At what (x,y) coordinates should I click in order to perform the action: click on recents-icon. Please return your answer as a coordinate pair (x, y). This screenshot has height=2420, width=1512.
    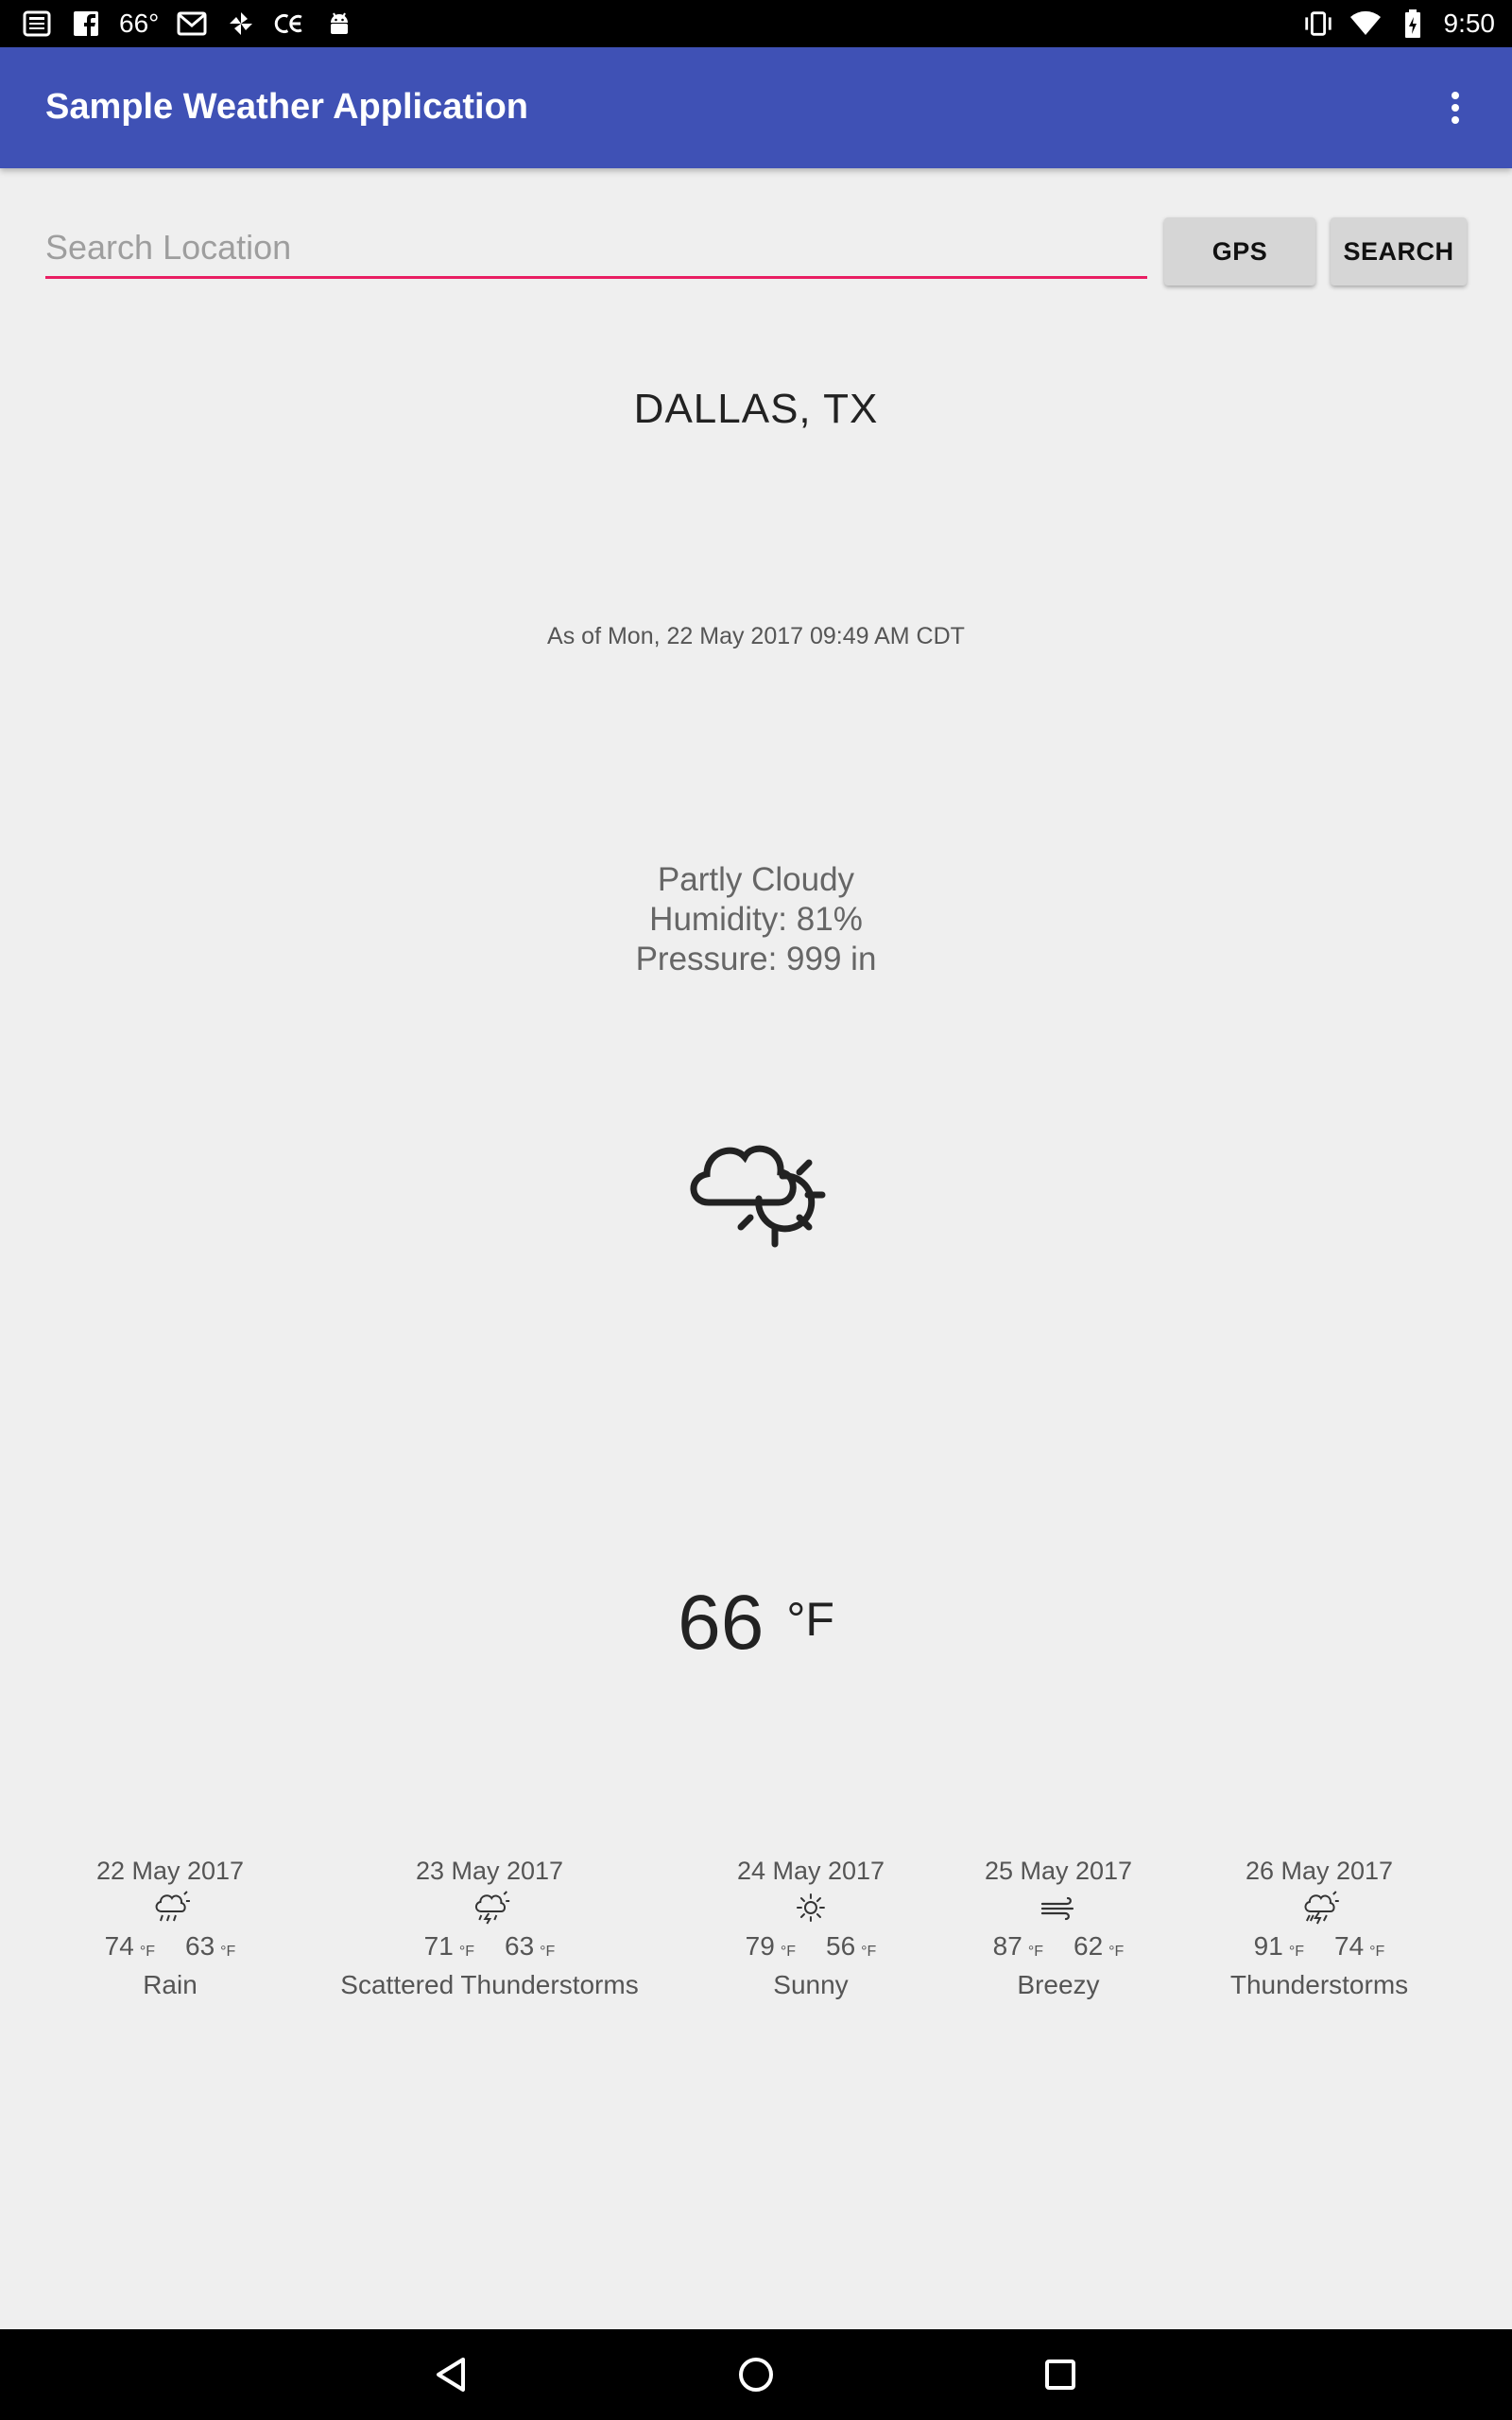
    Looking at the image, I should click on (1060, 2374).